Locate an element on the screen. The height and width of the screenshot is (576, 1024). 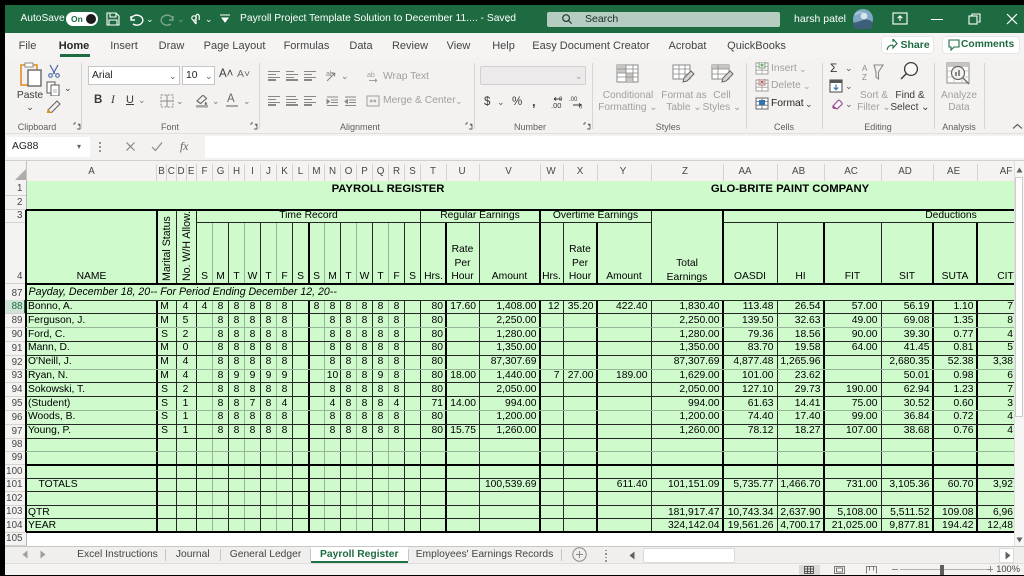
svg-text: A is located at coordinates (865, 68).